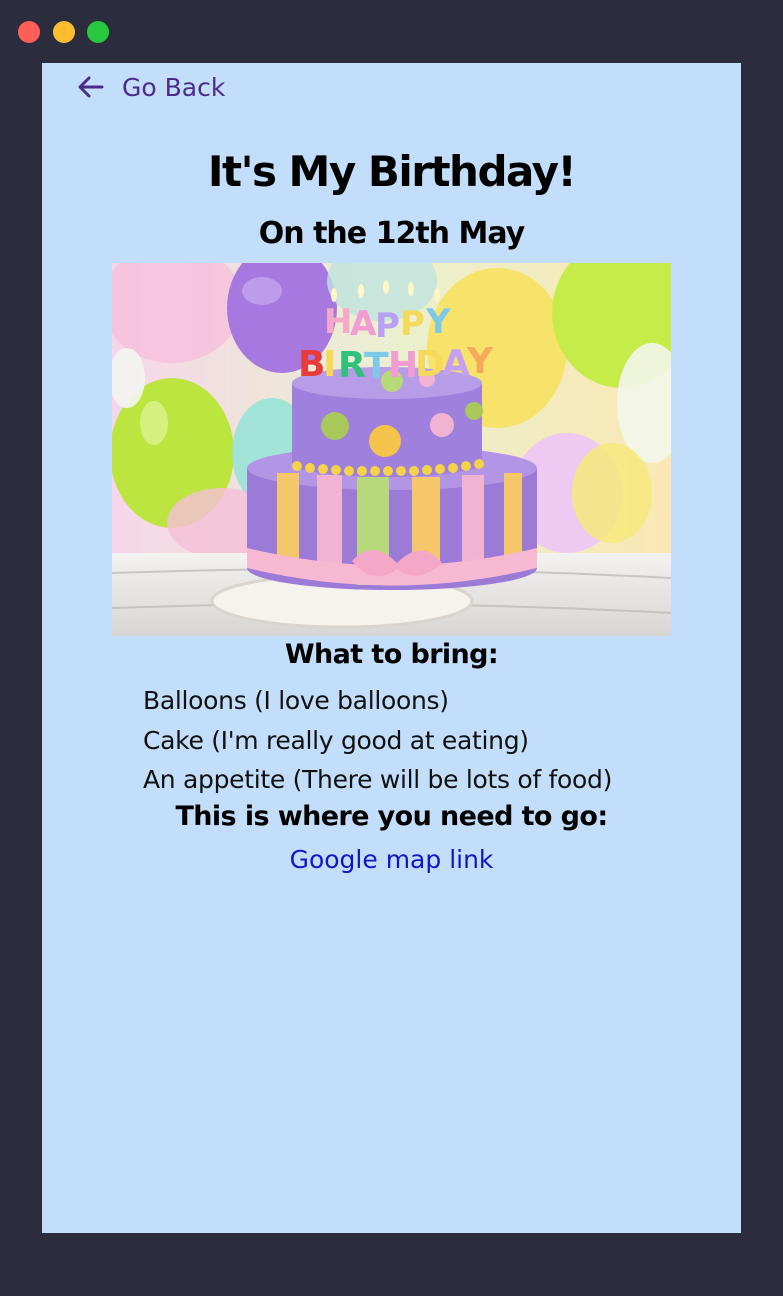 The image size is (783, 1296). What do you see at coordinates (174, 87) in the screenshot?
I see `go-back-label: Go Back` at bounding box center [174, 87].